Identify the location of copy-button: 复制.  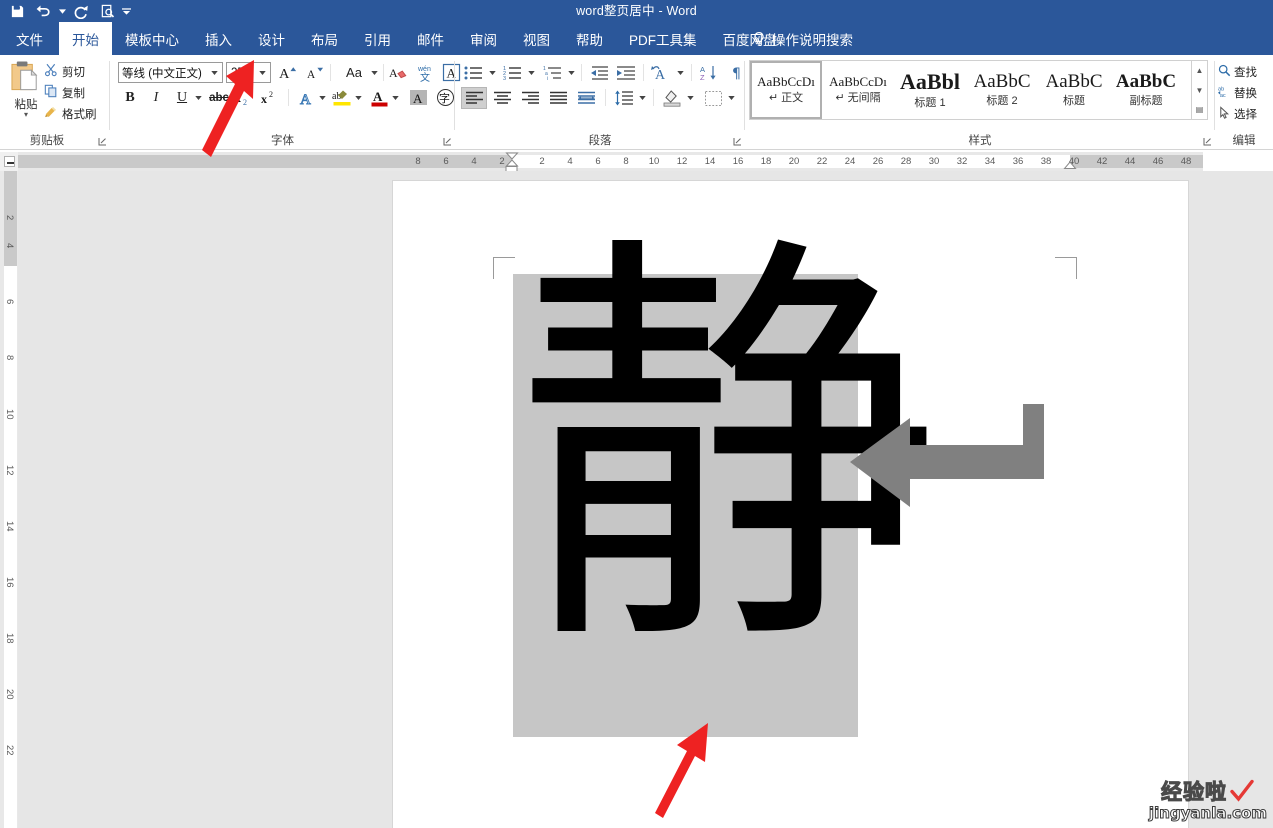
(64, 92).